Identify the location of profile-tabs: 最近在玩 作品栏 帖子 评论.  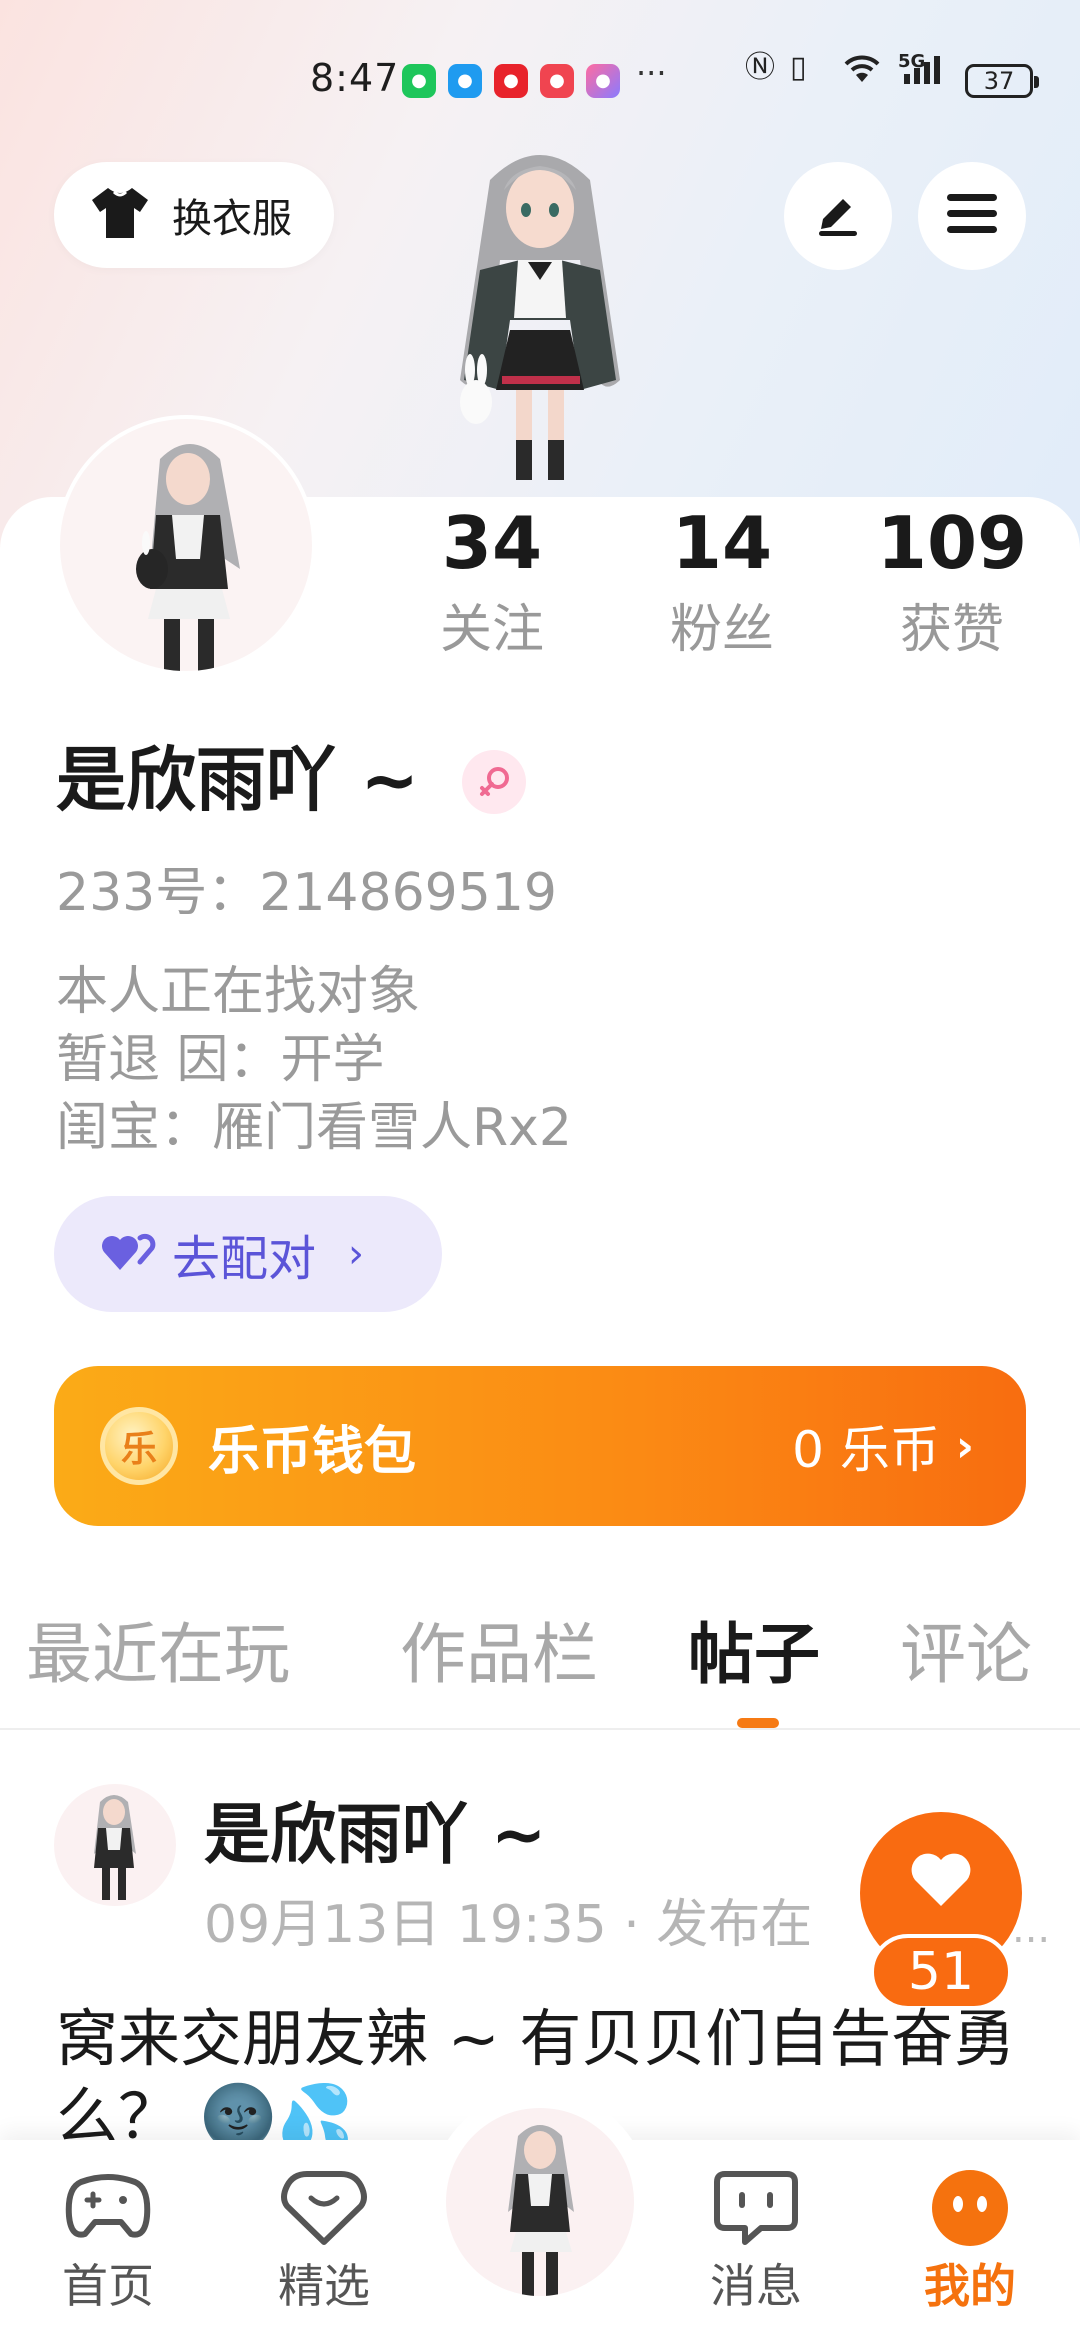
(540, 1665).